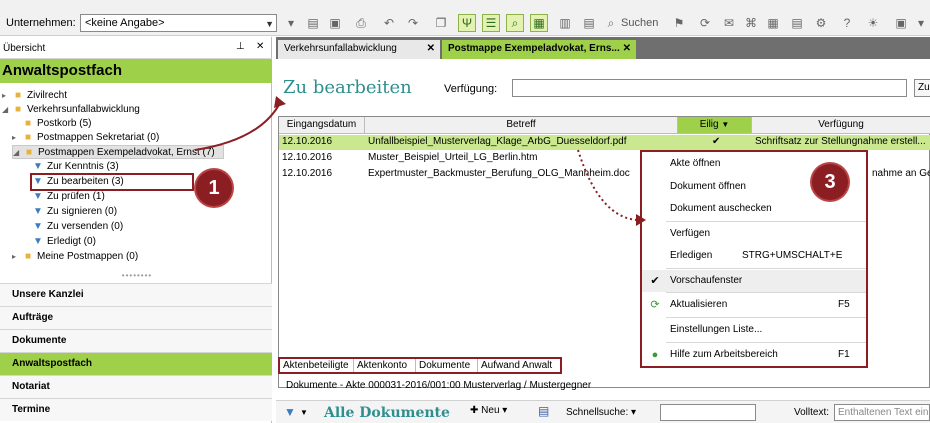 This screenshot has width=930, height=423. What do you see at coordinates (75, 167) in the screenshot?
I see `tree-item-zur-kenntnis: ▼ Zur Kenntnis (3)` at bounding box center [75, 167].